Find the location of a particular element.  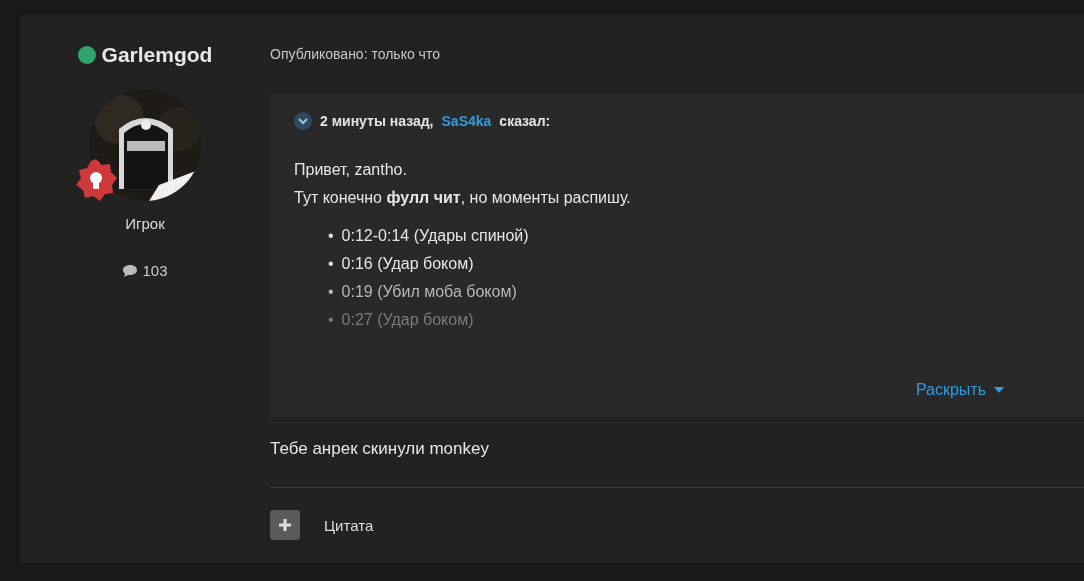

quote-time: 2 минуты назад, is located at coordinates (377, 121).